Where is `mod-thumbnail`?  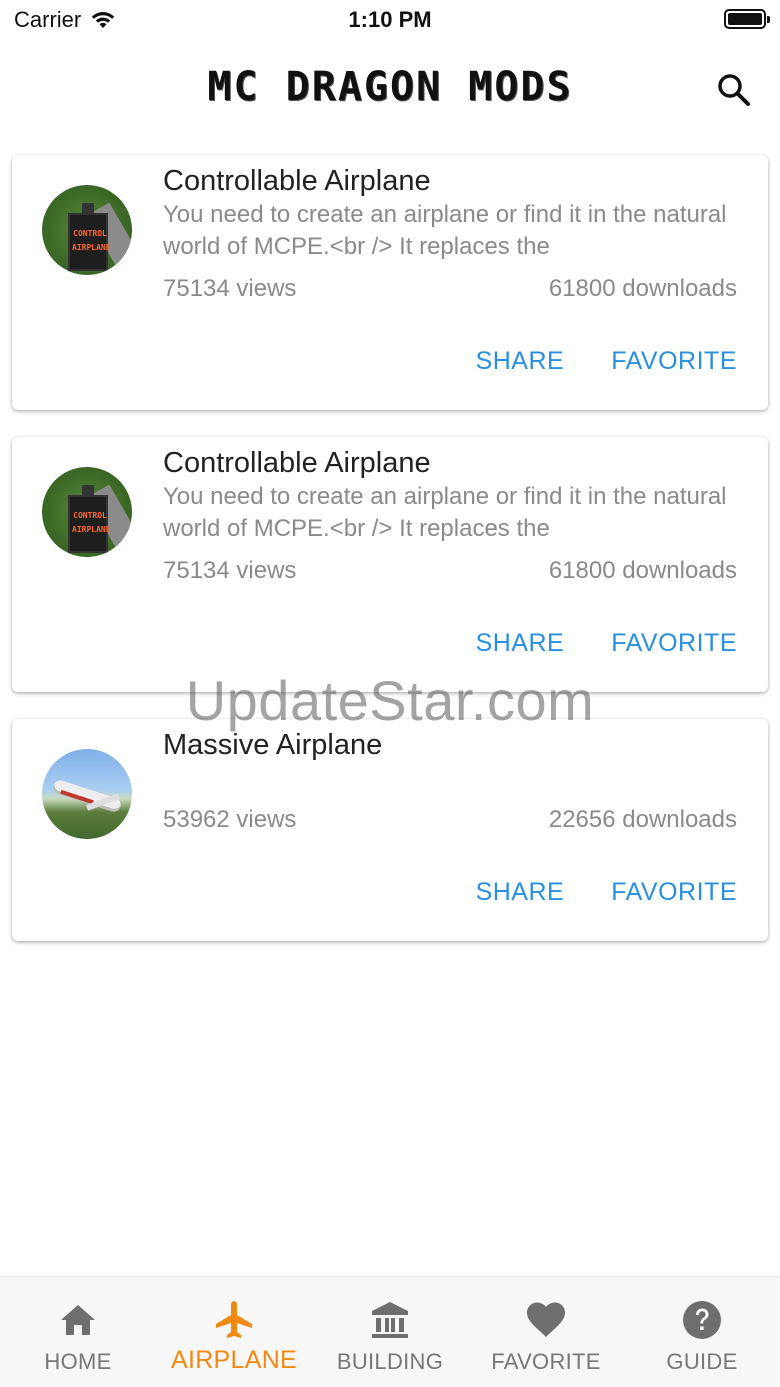
mod-thumbnail is located at coordinates (87, 794).